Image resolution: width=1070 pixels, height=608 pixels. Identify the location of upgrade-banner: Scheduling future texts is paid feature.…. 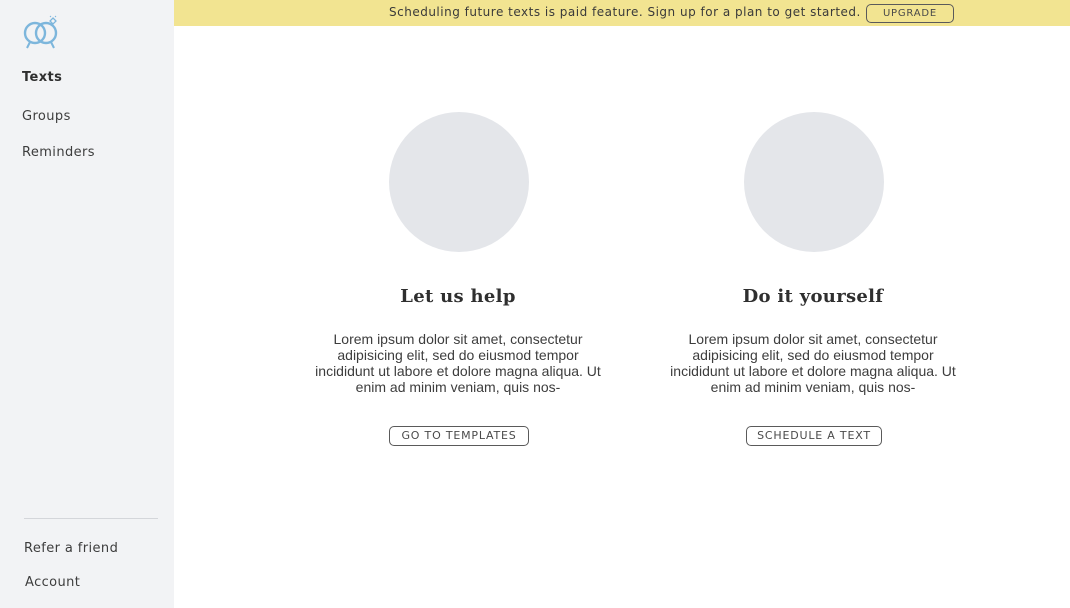
(622, 13).